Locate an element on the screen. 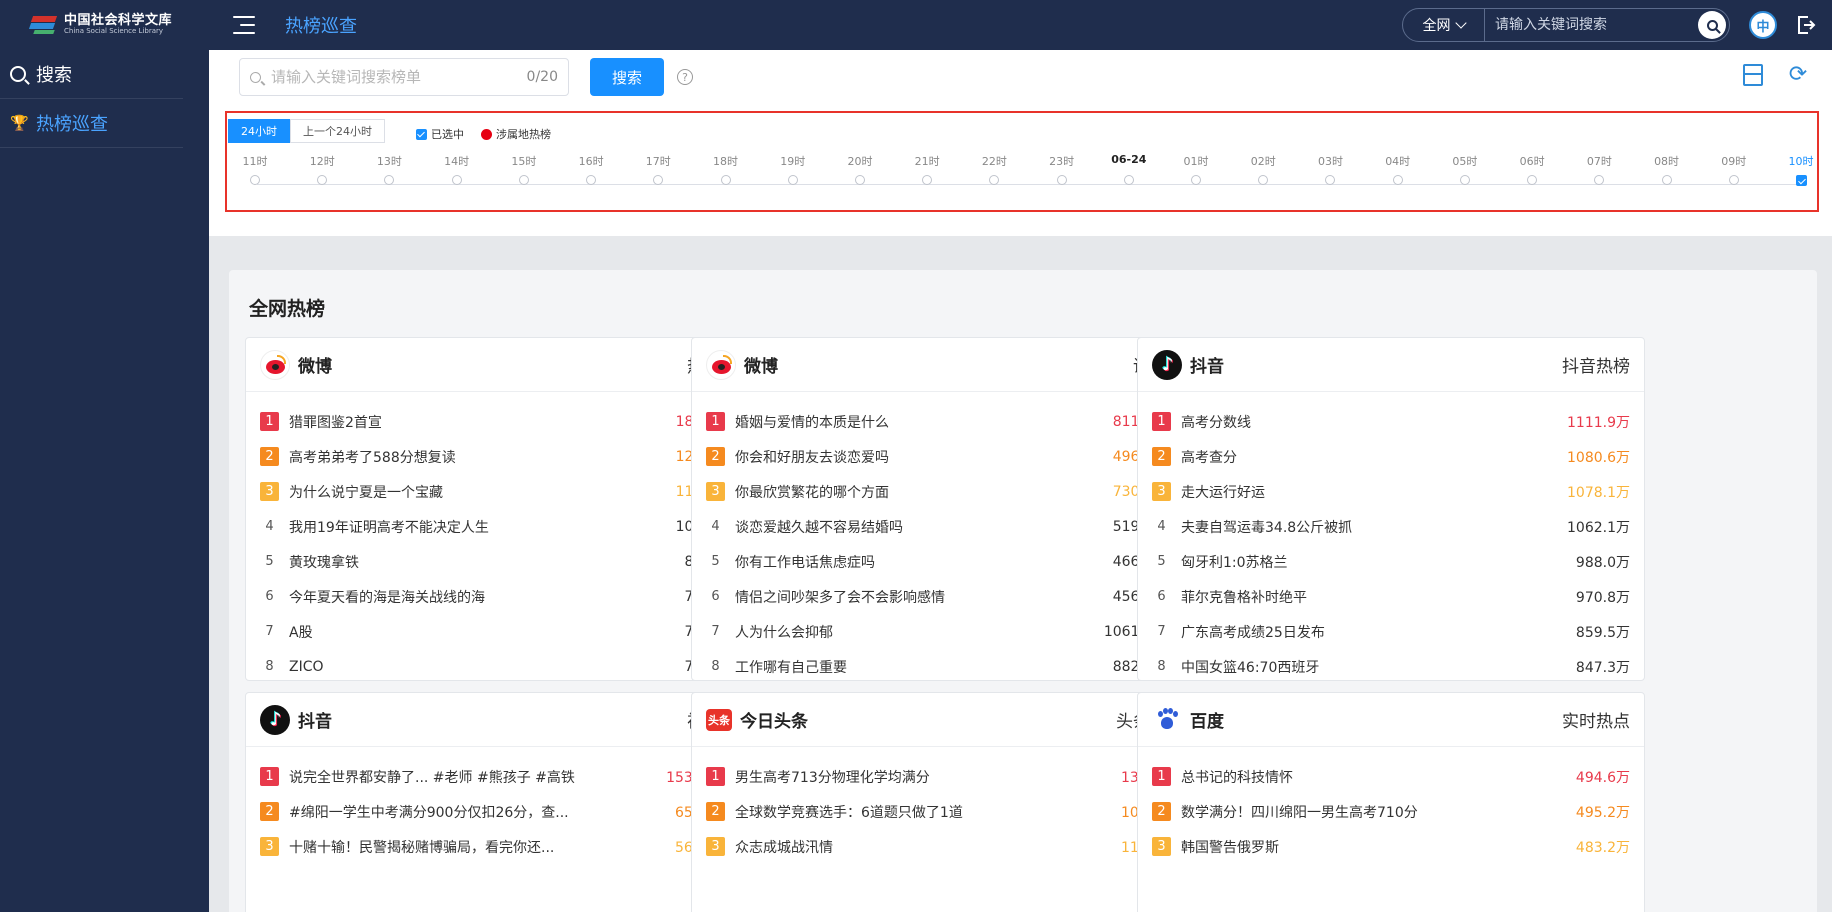 The width and height of the screenshot is (1832, 912). logout-icon is located at coordinates (1806, 25).